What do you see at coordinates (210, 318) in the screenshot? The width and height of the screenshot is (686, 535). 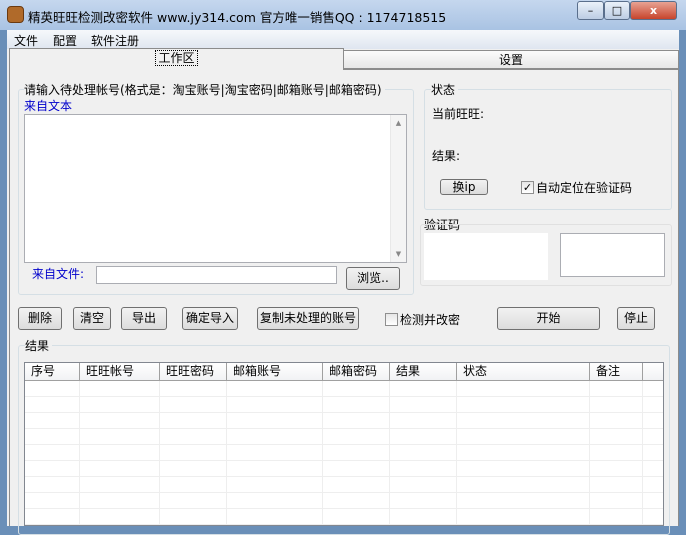 I see `confirm-import-button: 确定导入` at bounding box center [210, 318].